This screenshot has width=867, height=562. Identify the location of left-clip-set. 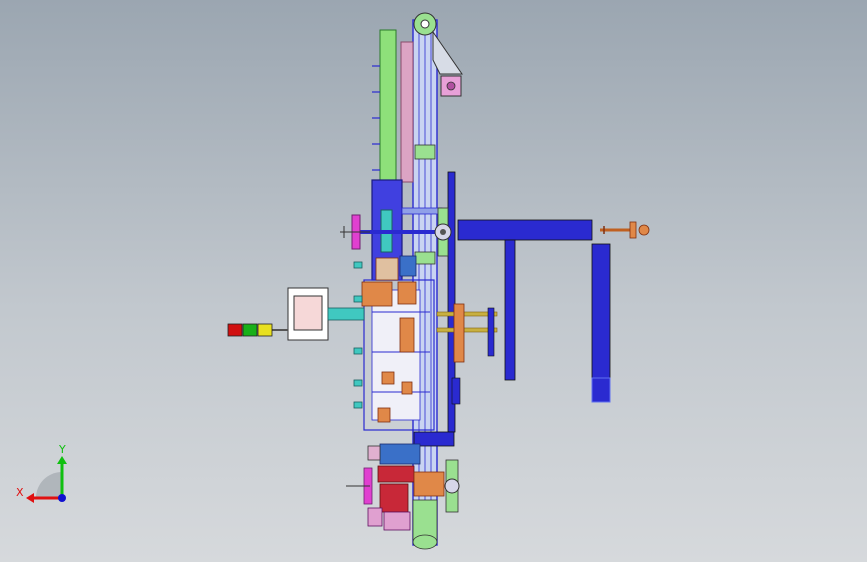
(376, 118).